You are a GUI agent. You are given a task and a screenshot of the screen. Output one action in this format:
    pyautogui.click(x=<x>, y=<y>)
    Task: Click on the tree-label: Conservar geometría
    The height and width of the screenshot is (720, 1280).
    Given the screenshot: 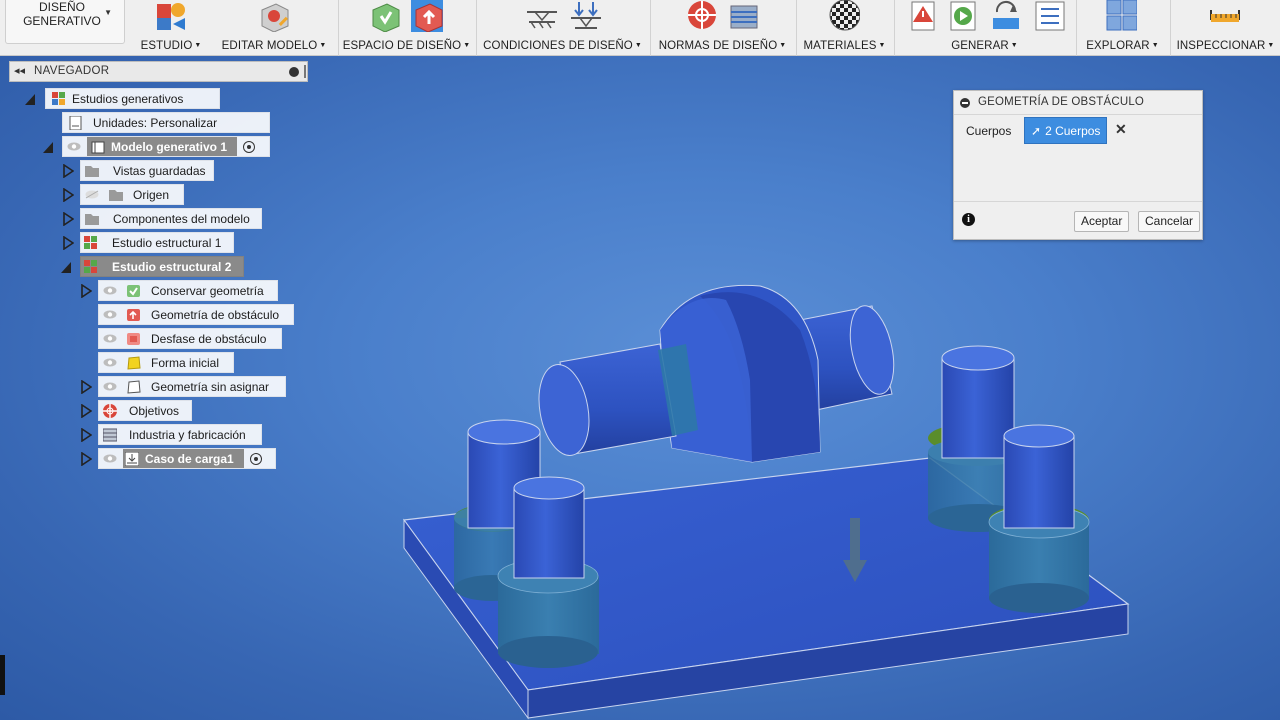 What is the action you would take?
    pyautogui.click(x=207, y=290)
    